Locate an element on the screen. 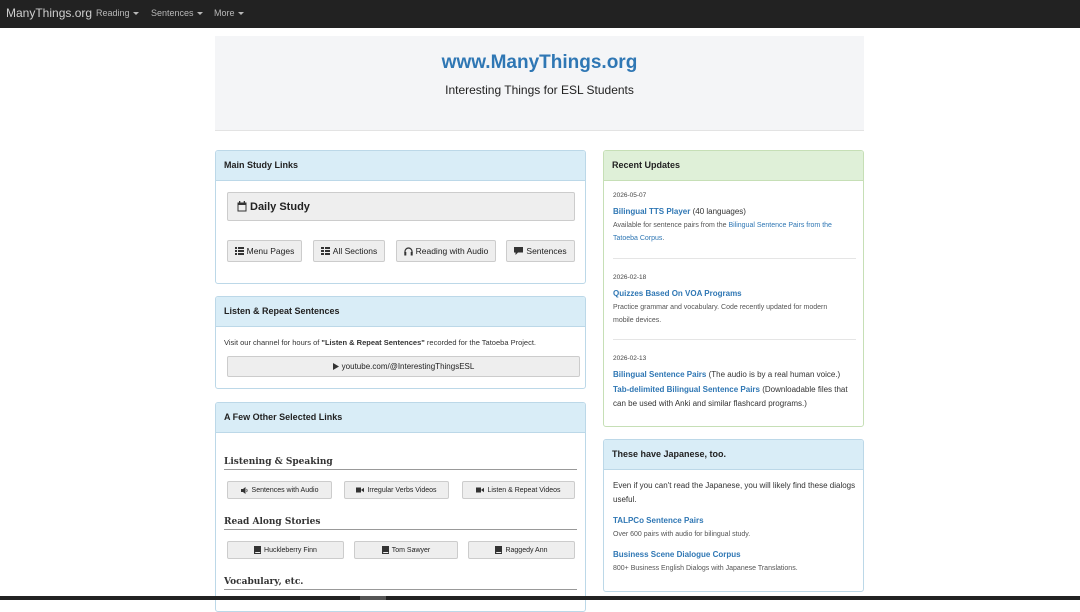 The image size is (1080, 612). menu-pages-button: Menu Pages is located at coordinates (264, 251).